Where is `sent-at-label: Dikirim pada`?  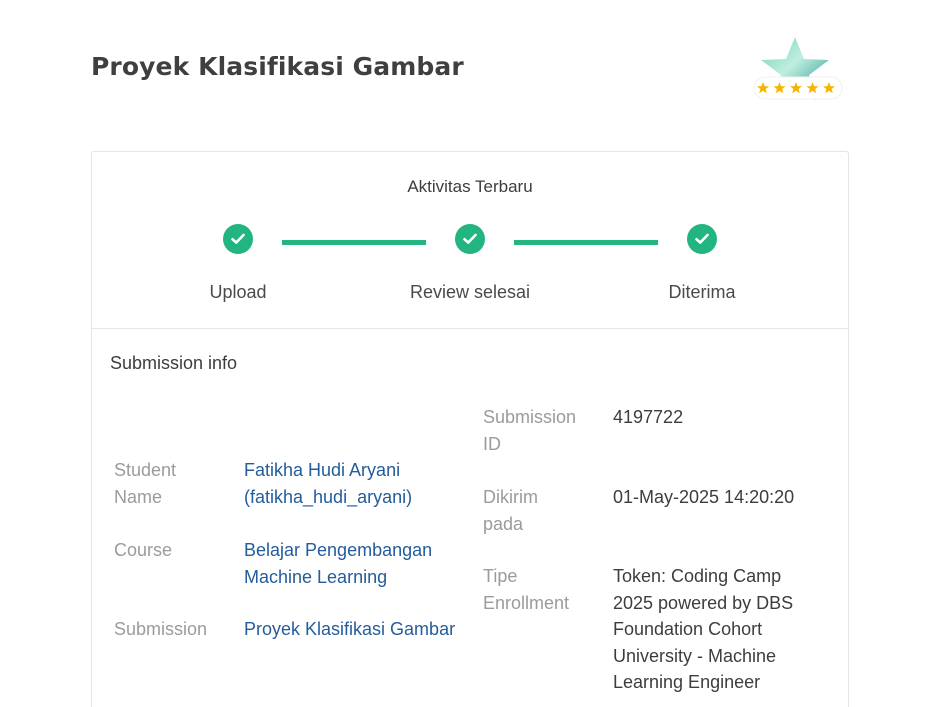
sent-at-label: Dikirim pada is located at coordinates (510, 510).